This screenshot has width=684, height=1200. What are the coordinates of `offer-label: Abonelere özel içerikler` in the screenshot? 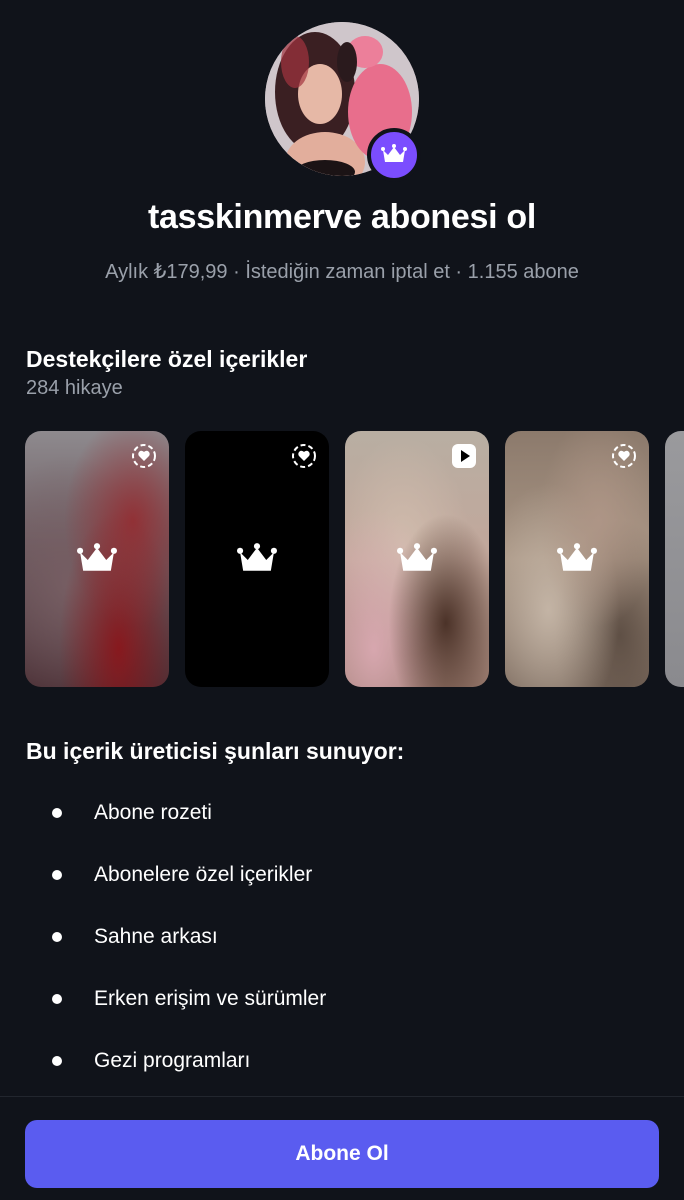 It's located at (203, 874).